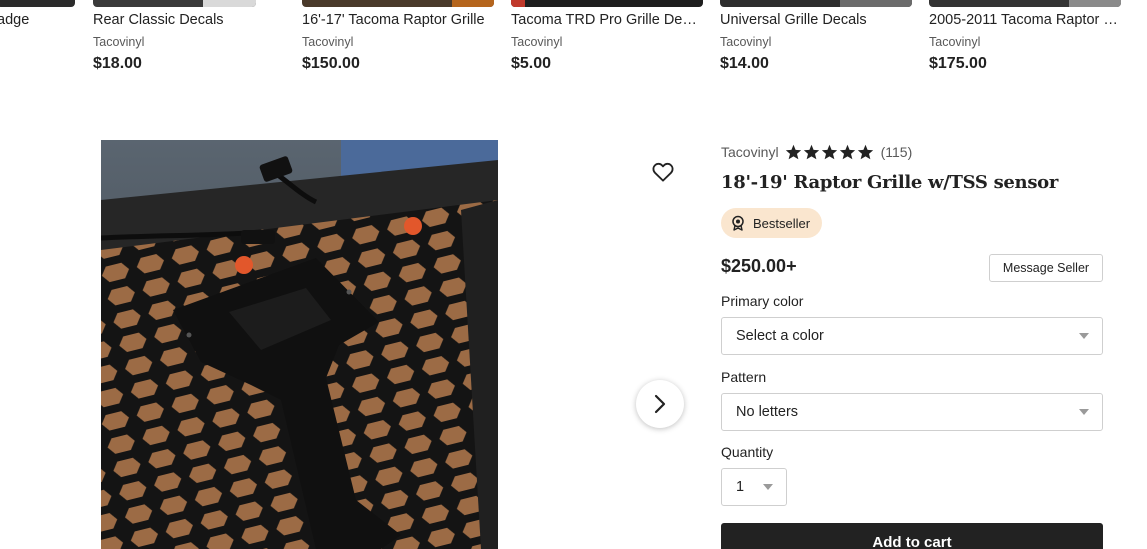 This screenshot has height=549, width=1147. What do you see at coordinates (816, 40) in the screenshot?
I see `listing-card: Universal Grille Decals Tacovinyl $14.00` at bounding box center [816, 40].